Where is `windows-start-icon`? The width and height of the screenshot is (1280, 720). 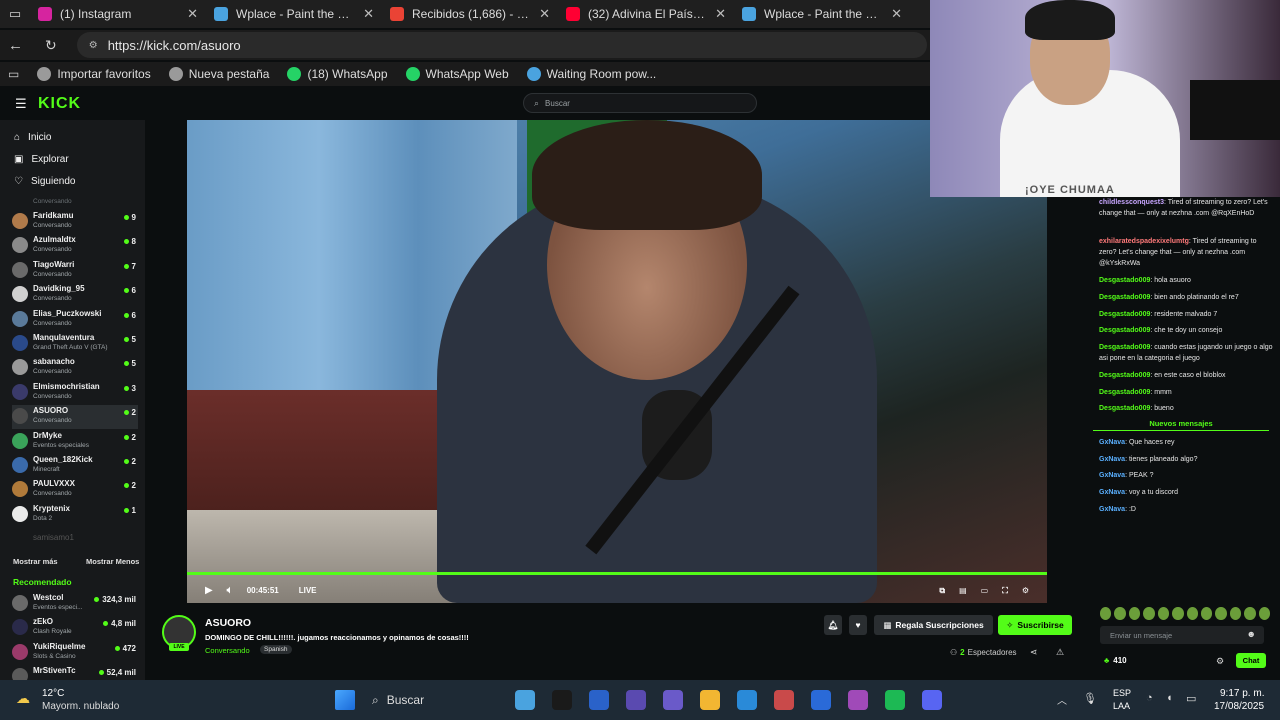
windows-start-icon is located at coordinates (345, 700).